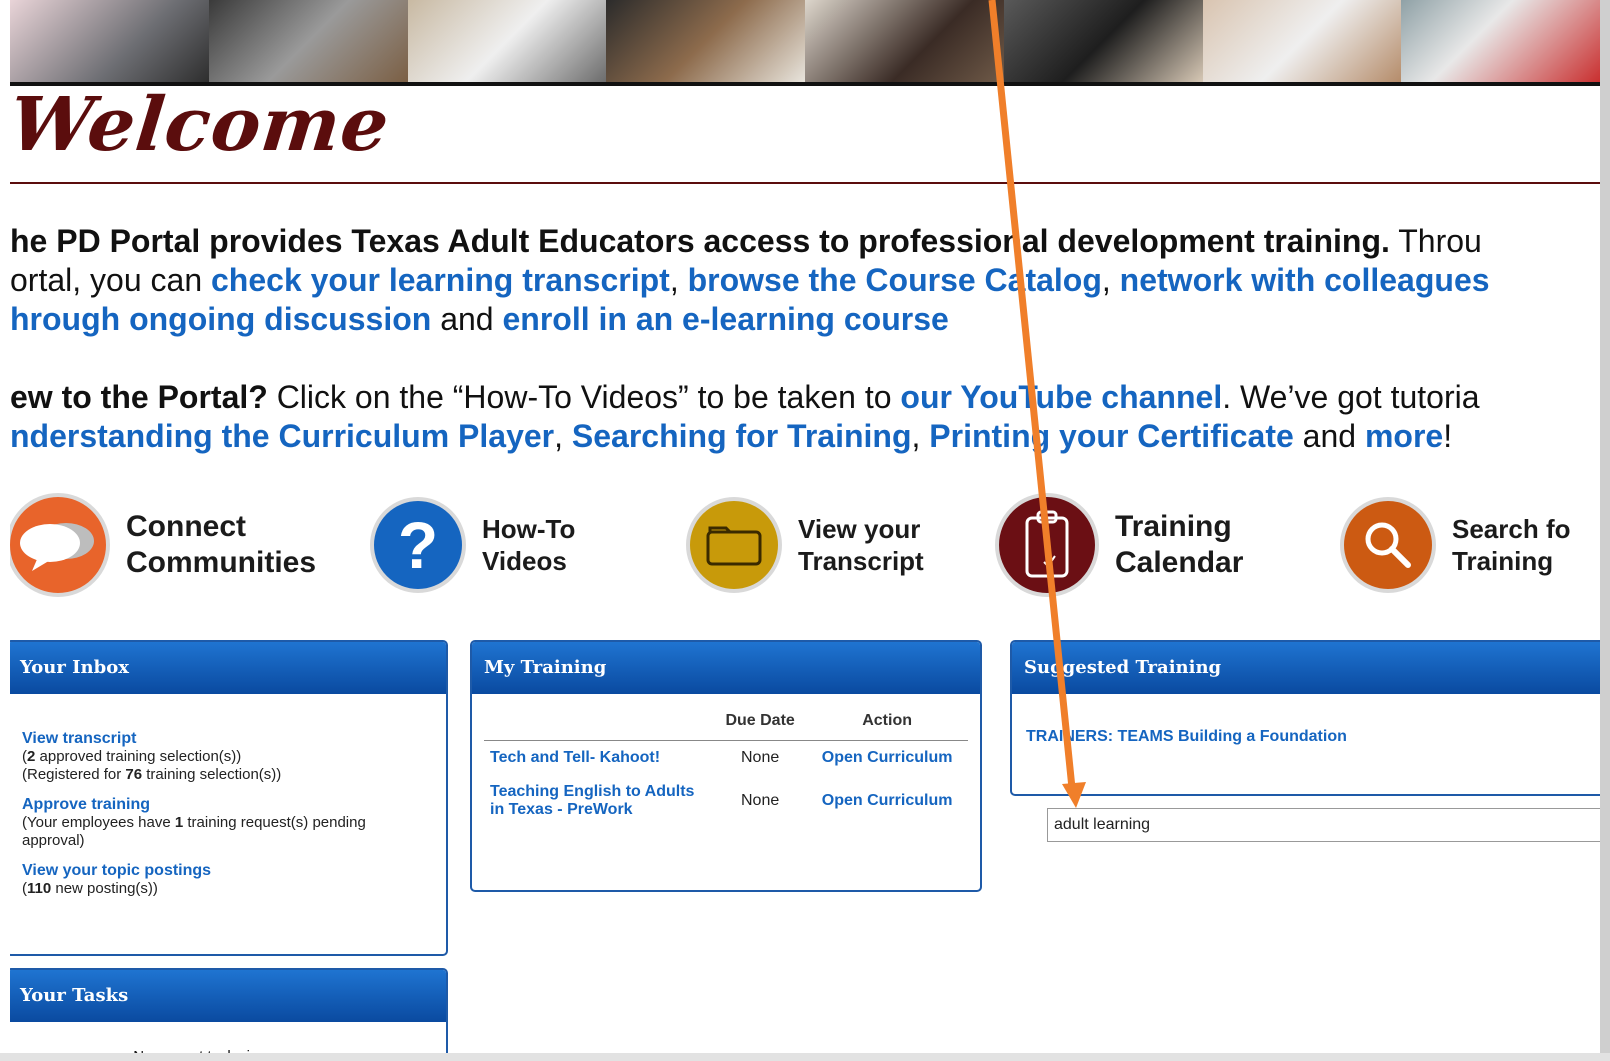 This screenshot has height=1061, width=1610. Describe the element at coordinates (1388, 545) in the screenshot. I see `magnifier-icon` at that location.